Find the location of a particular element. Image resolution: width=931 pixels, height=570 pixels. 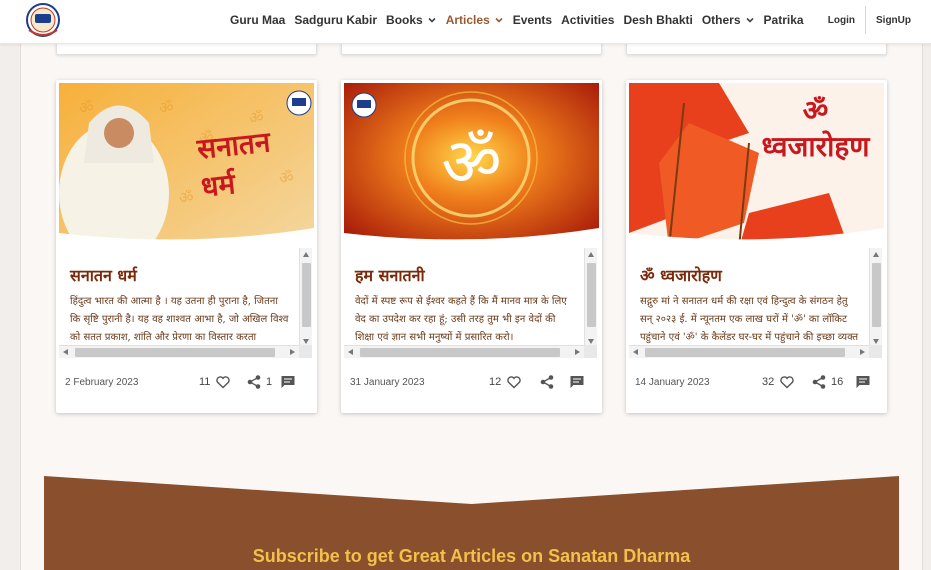

share-button is located at coordinates (547, 382).